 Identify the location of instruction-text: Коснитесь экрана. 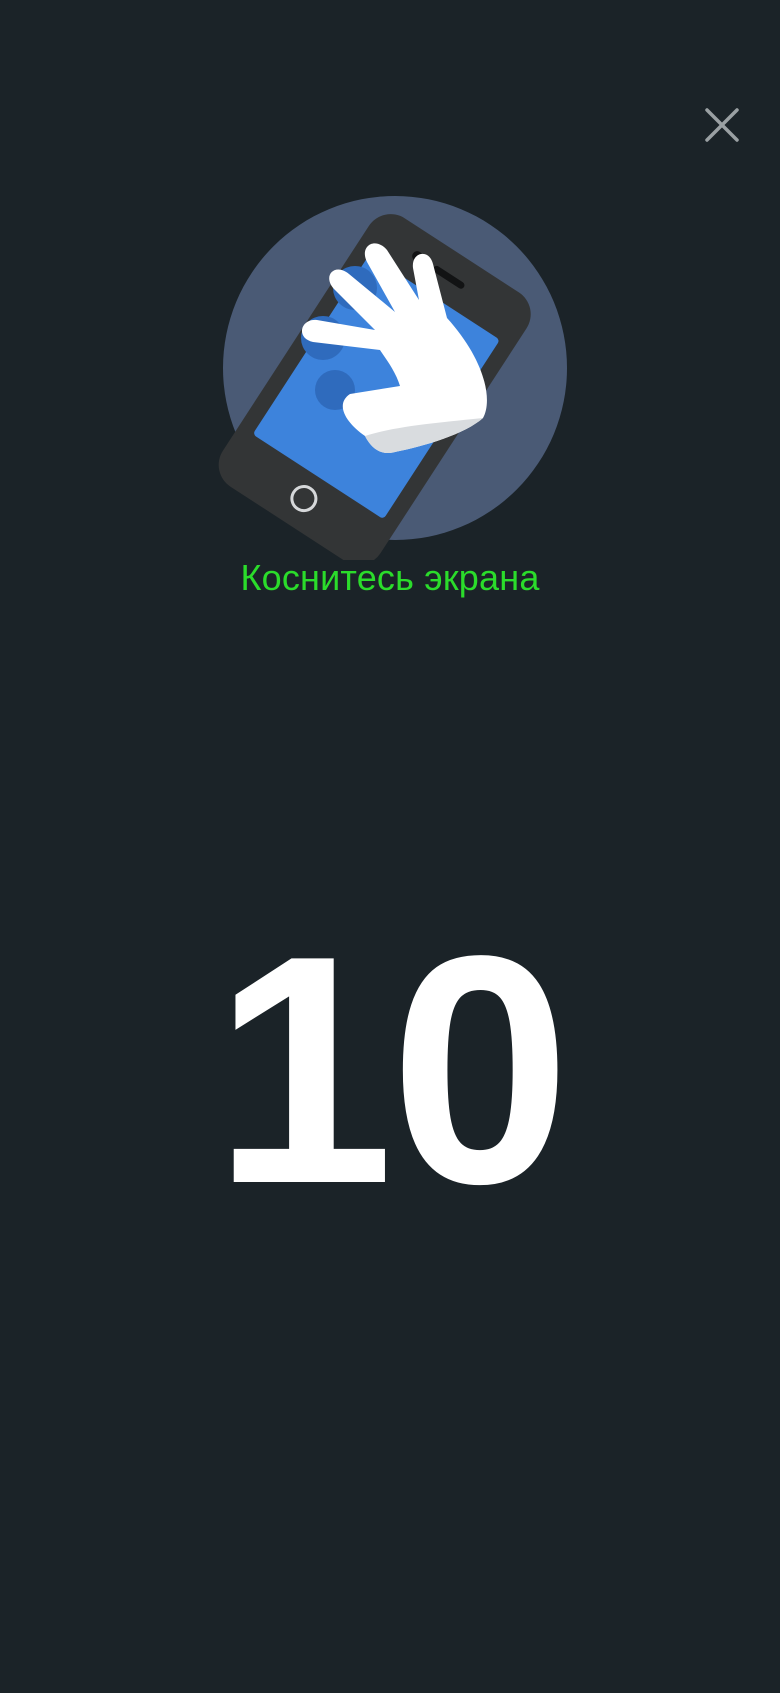
(390, 577).